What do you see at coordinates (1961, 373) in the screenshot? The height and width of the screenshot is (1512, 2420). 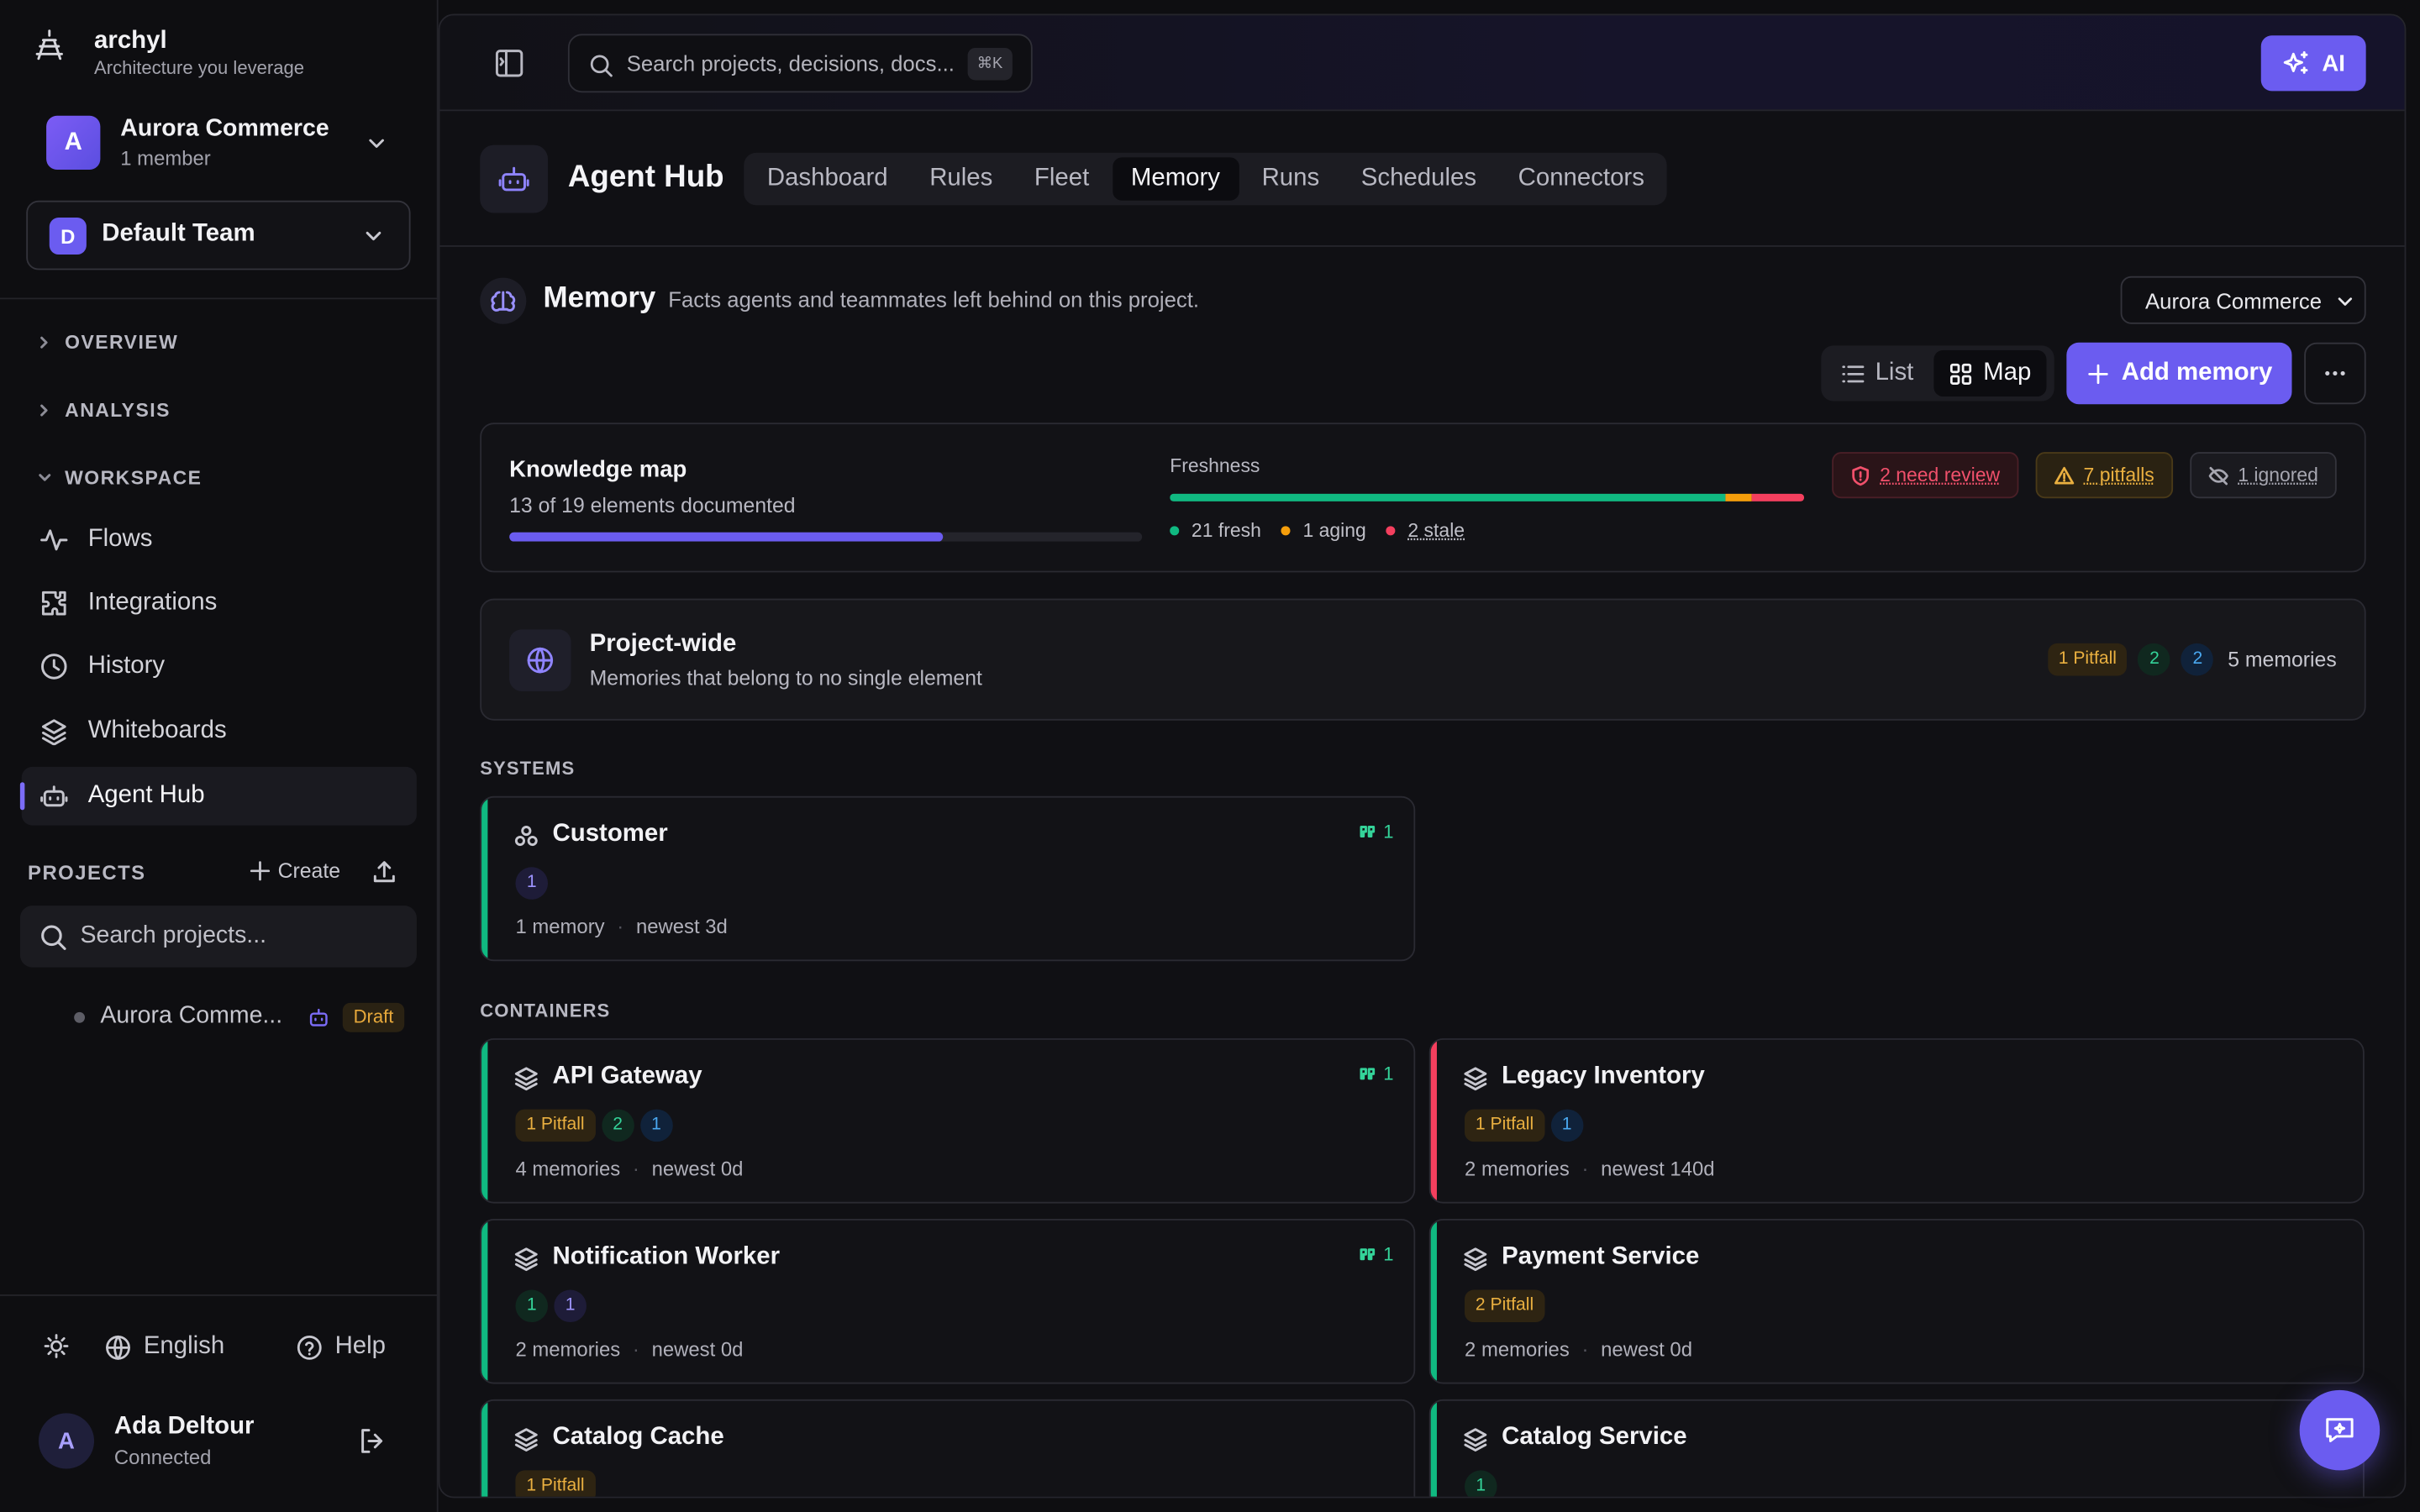 I see `grid-icon` at bounding box center [1961, 373].